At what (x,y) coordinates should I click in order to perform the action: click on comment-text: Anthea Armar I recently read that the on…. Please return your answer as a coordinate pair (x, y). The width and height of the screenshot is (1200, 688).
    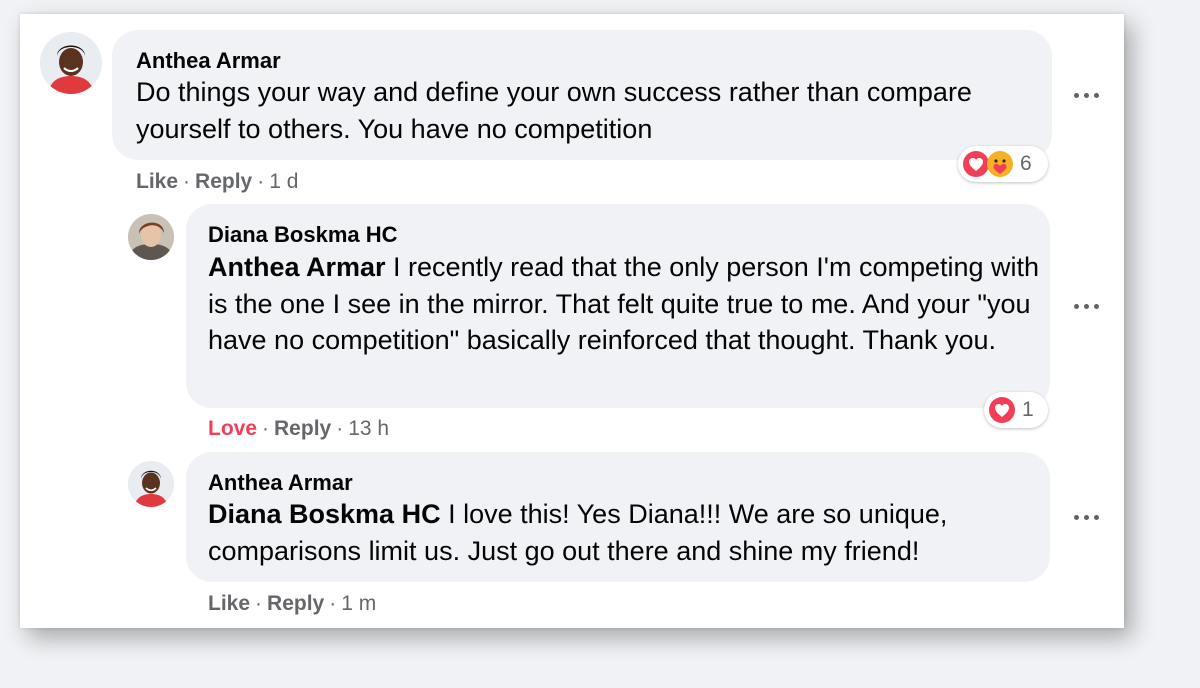
    Looking at the image, I should click on (624, 304).